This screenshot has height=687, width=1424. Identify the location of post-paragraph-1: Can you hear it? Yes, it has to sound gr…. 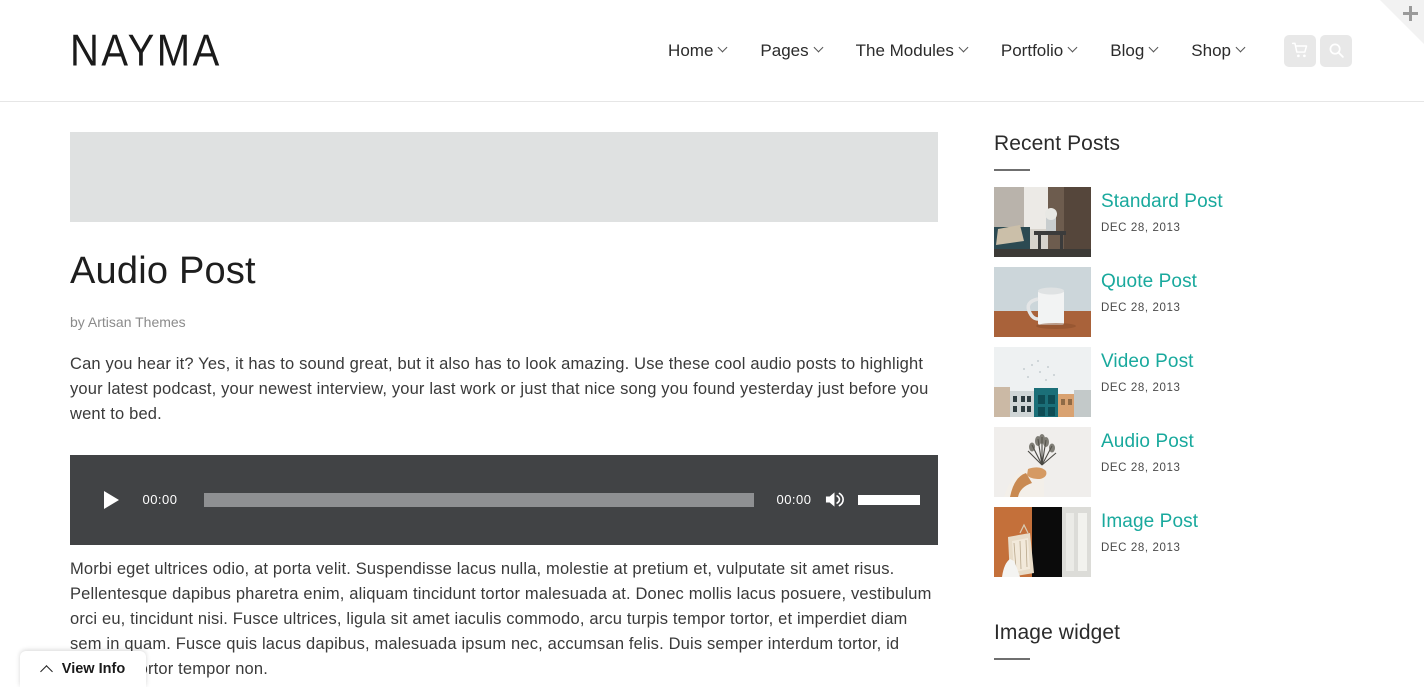
(499, 388).